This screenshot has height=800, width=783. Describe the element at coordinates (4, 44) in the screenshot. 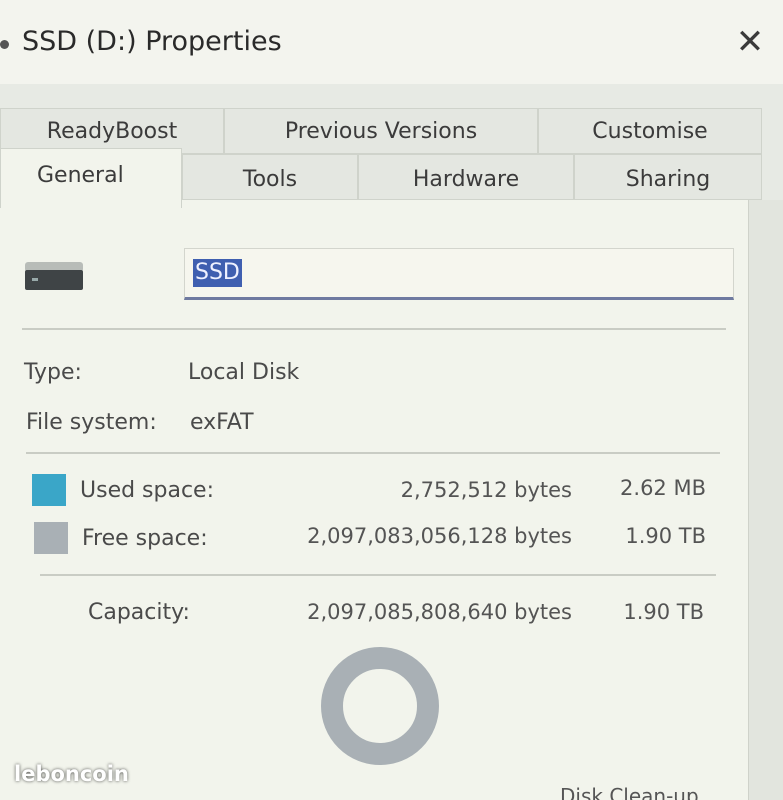

I see `window-icon` at that location.